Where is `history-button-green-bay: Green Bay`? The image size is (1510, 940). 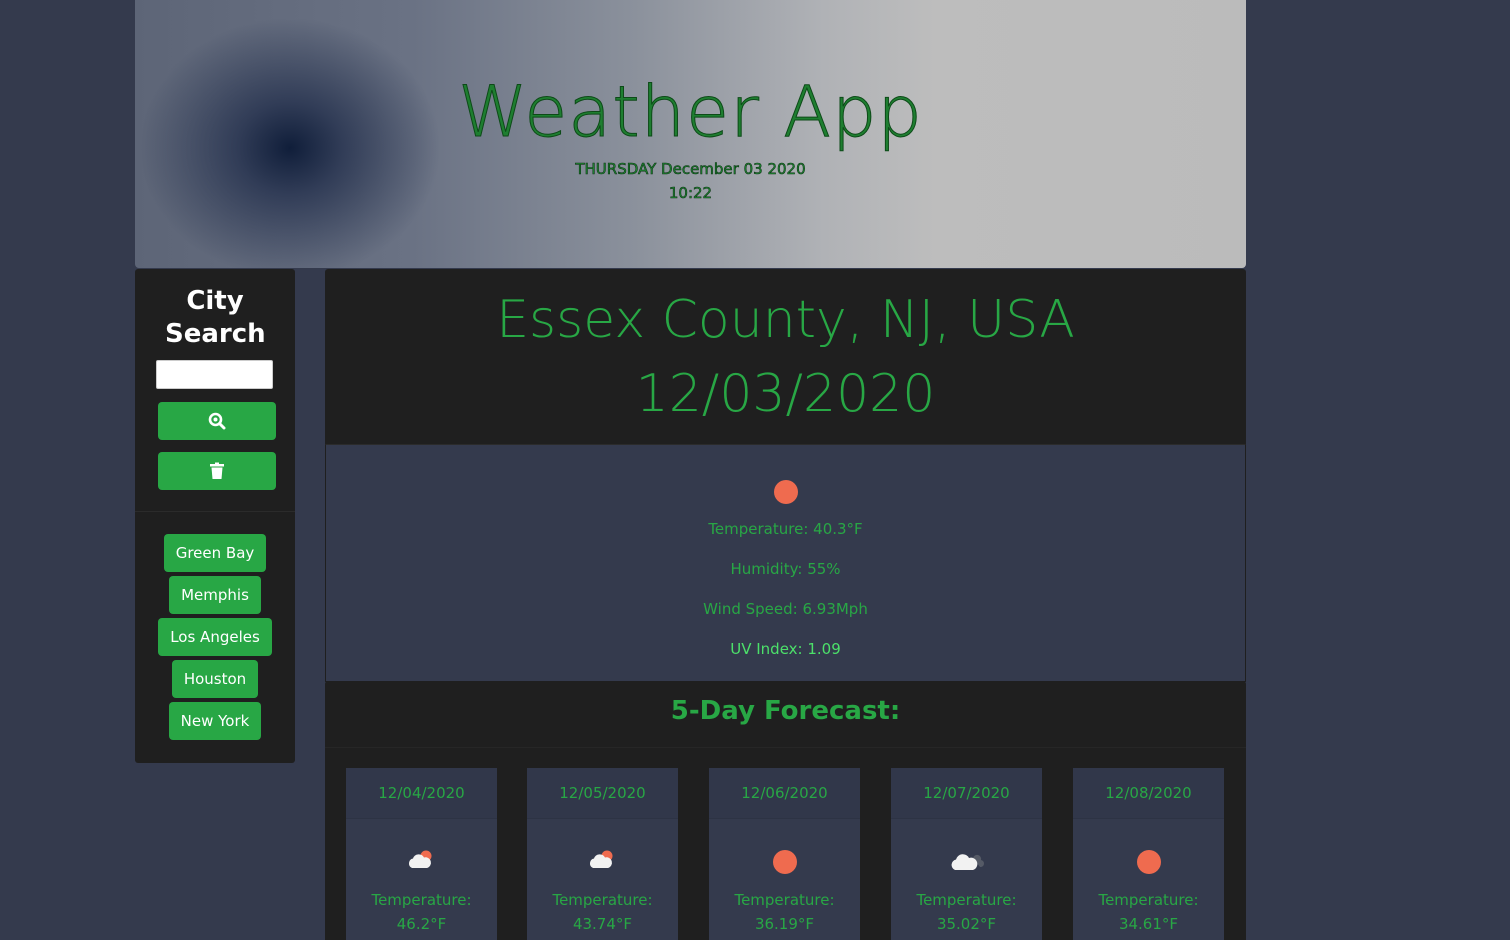 history-button-green-bay: Green Bay is located at coordinates (215, 553).